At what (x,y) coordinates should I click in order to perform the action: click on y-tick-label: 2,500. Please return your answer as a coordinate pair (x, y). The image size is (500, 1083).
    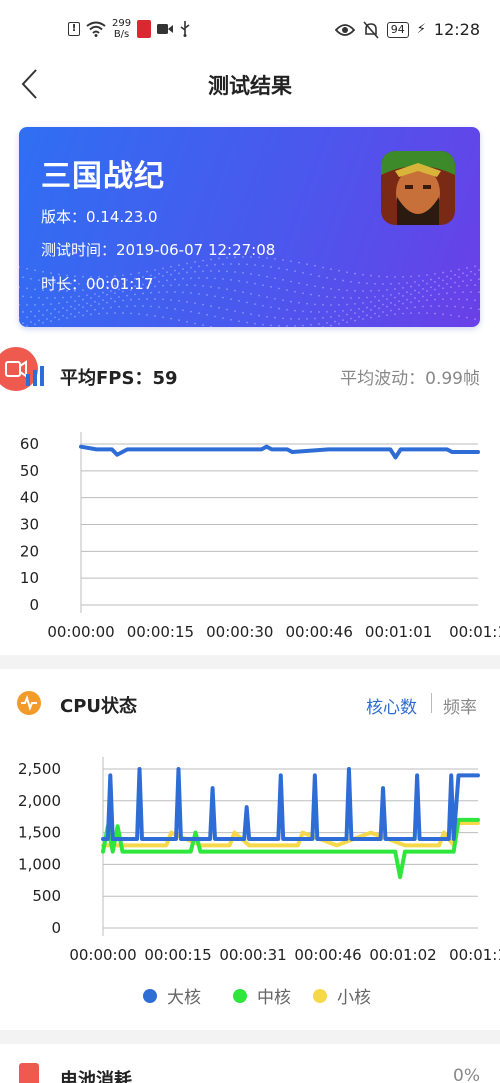
    Looking at the image, I should click on (39, 769).